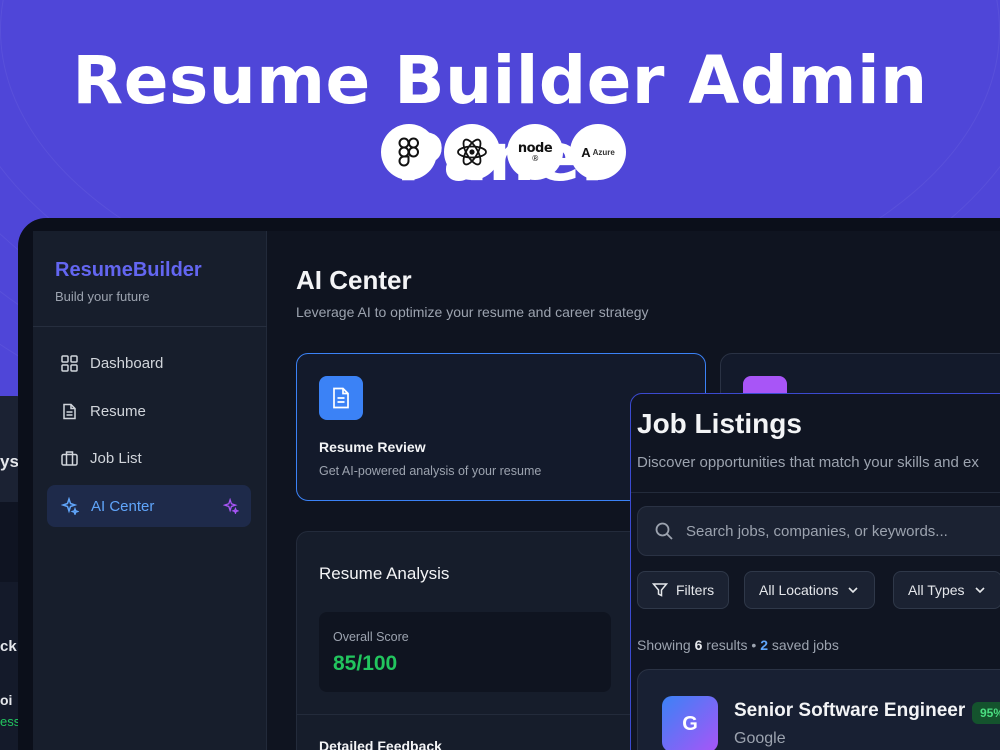 This screenshot has width=1000, height=750. I want to click on job-search-input, so click(836, 531).